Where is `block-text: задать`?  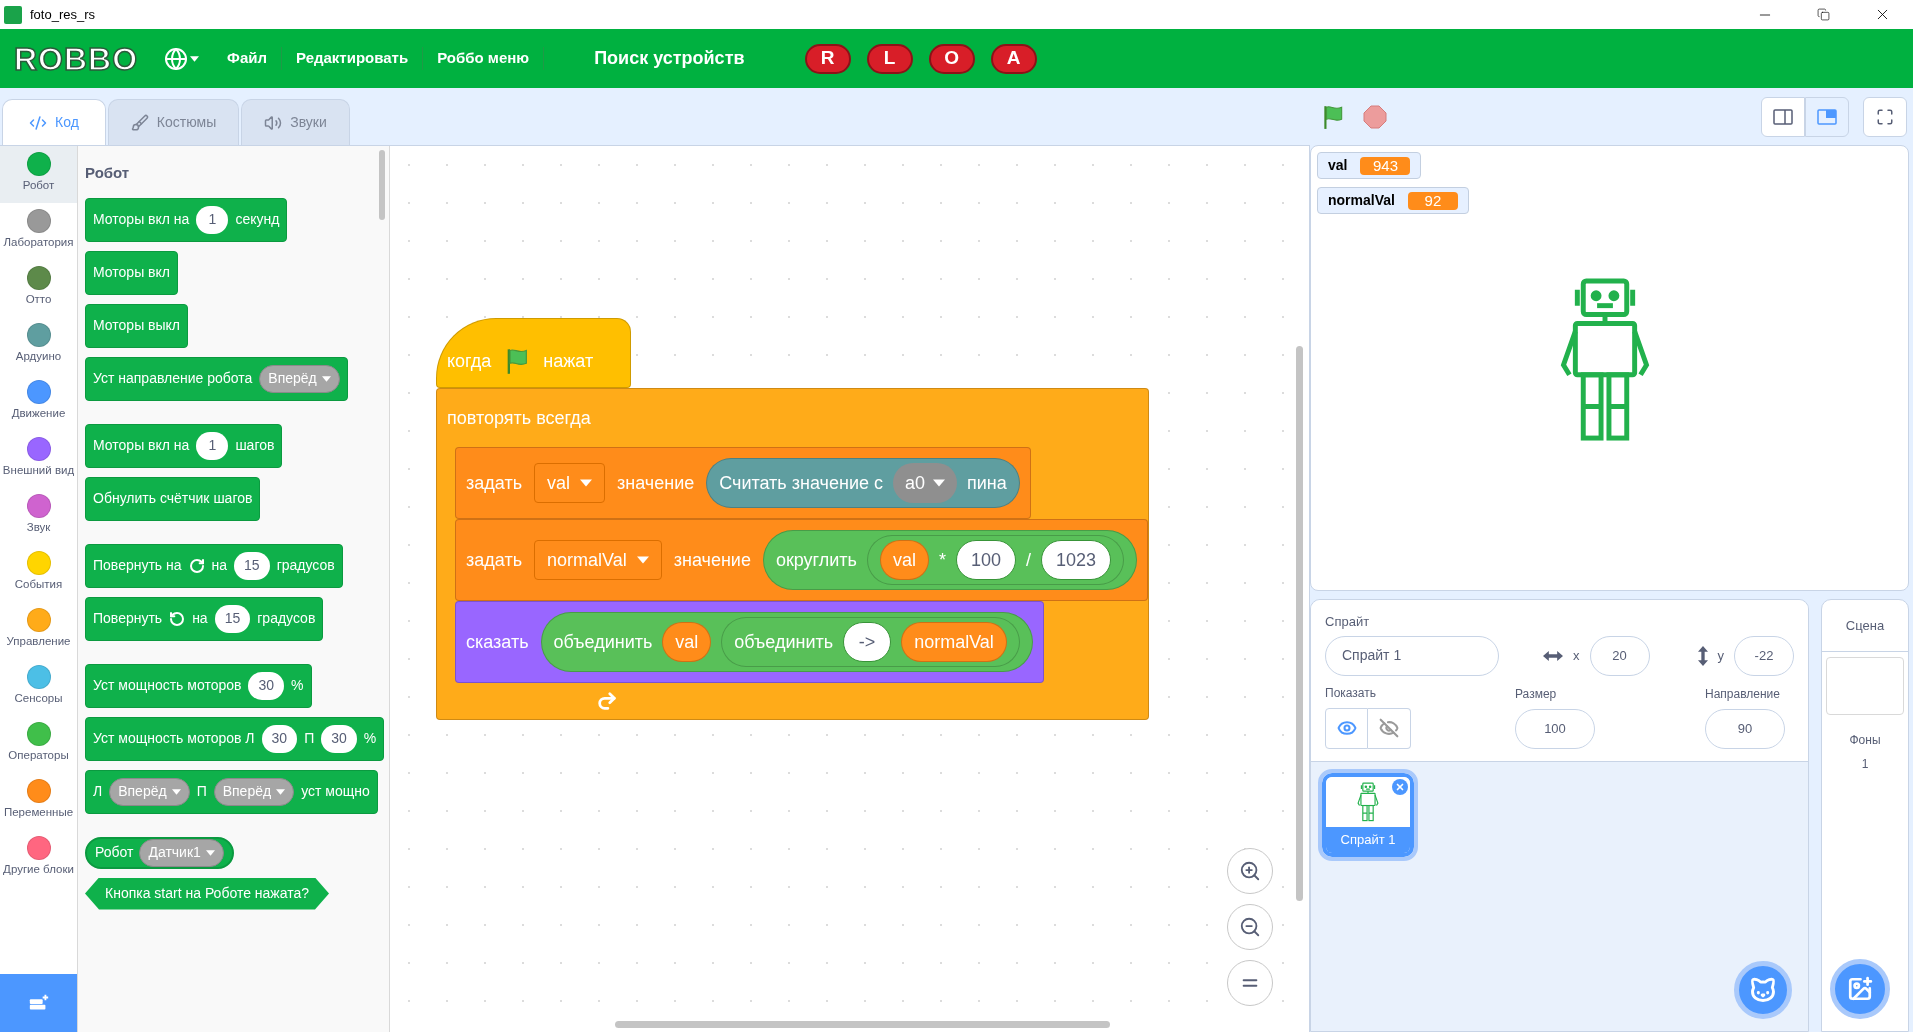 block-text: задать is located at coordinates (494, 560).